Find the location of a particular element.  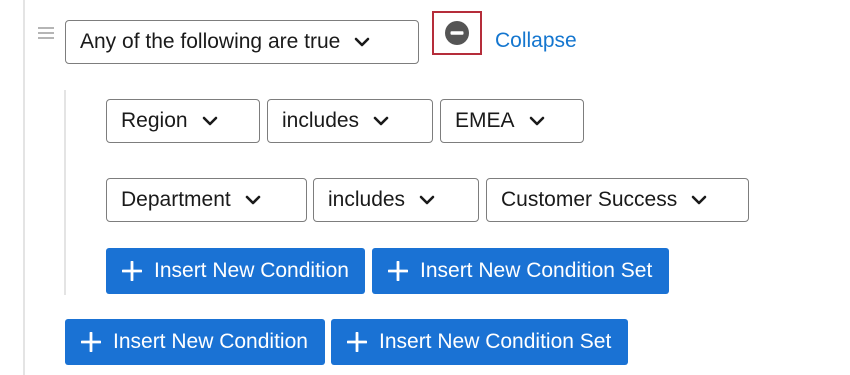

outer-insert-condition-set-button: Insert New Condition Set is located at coordinates (479, 342).